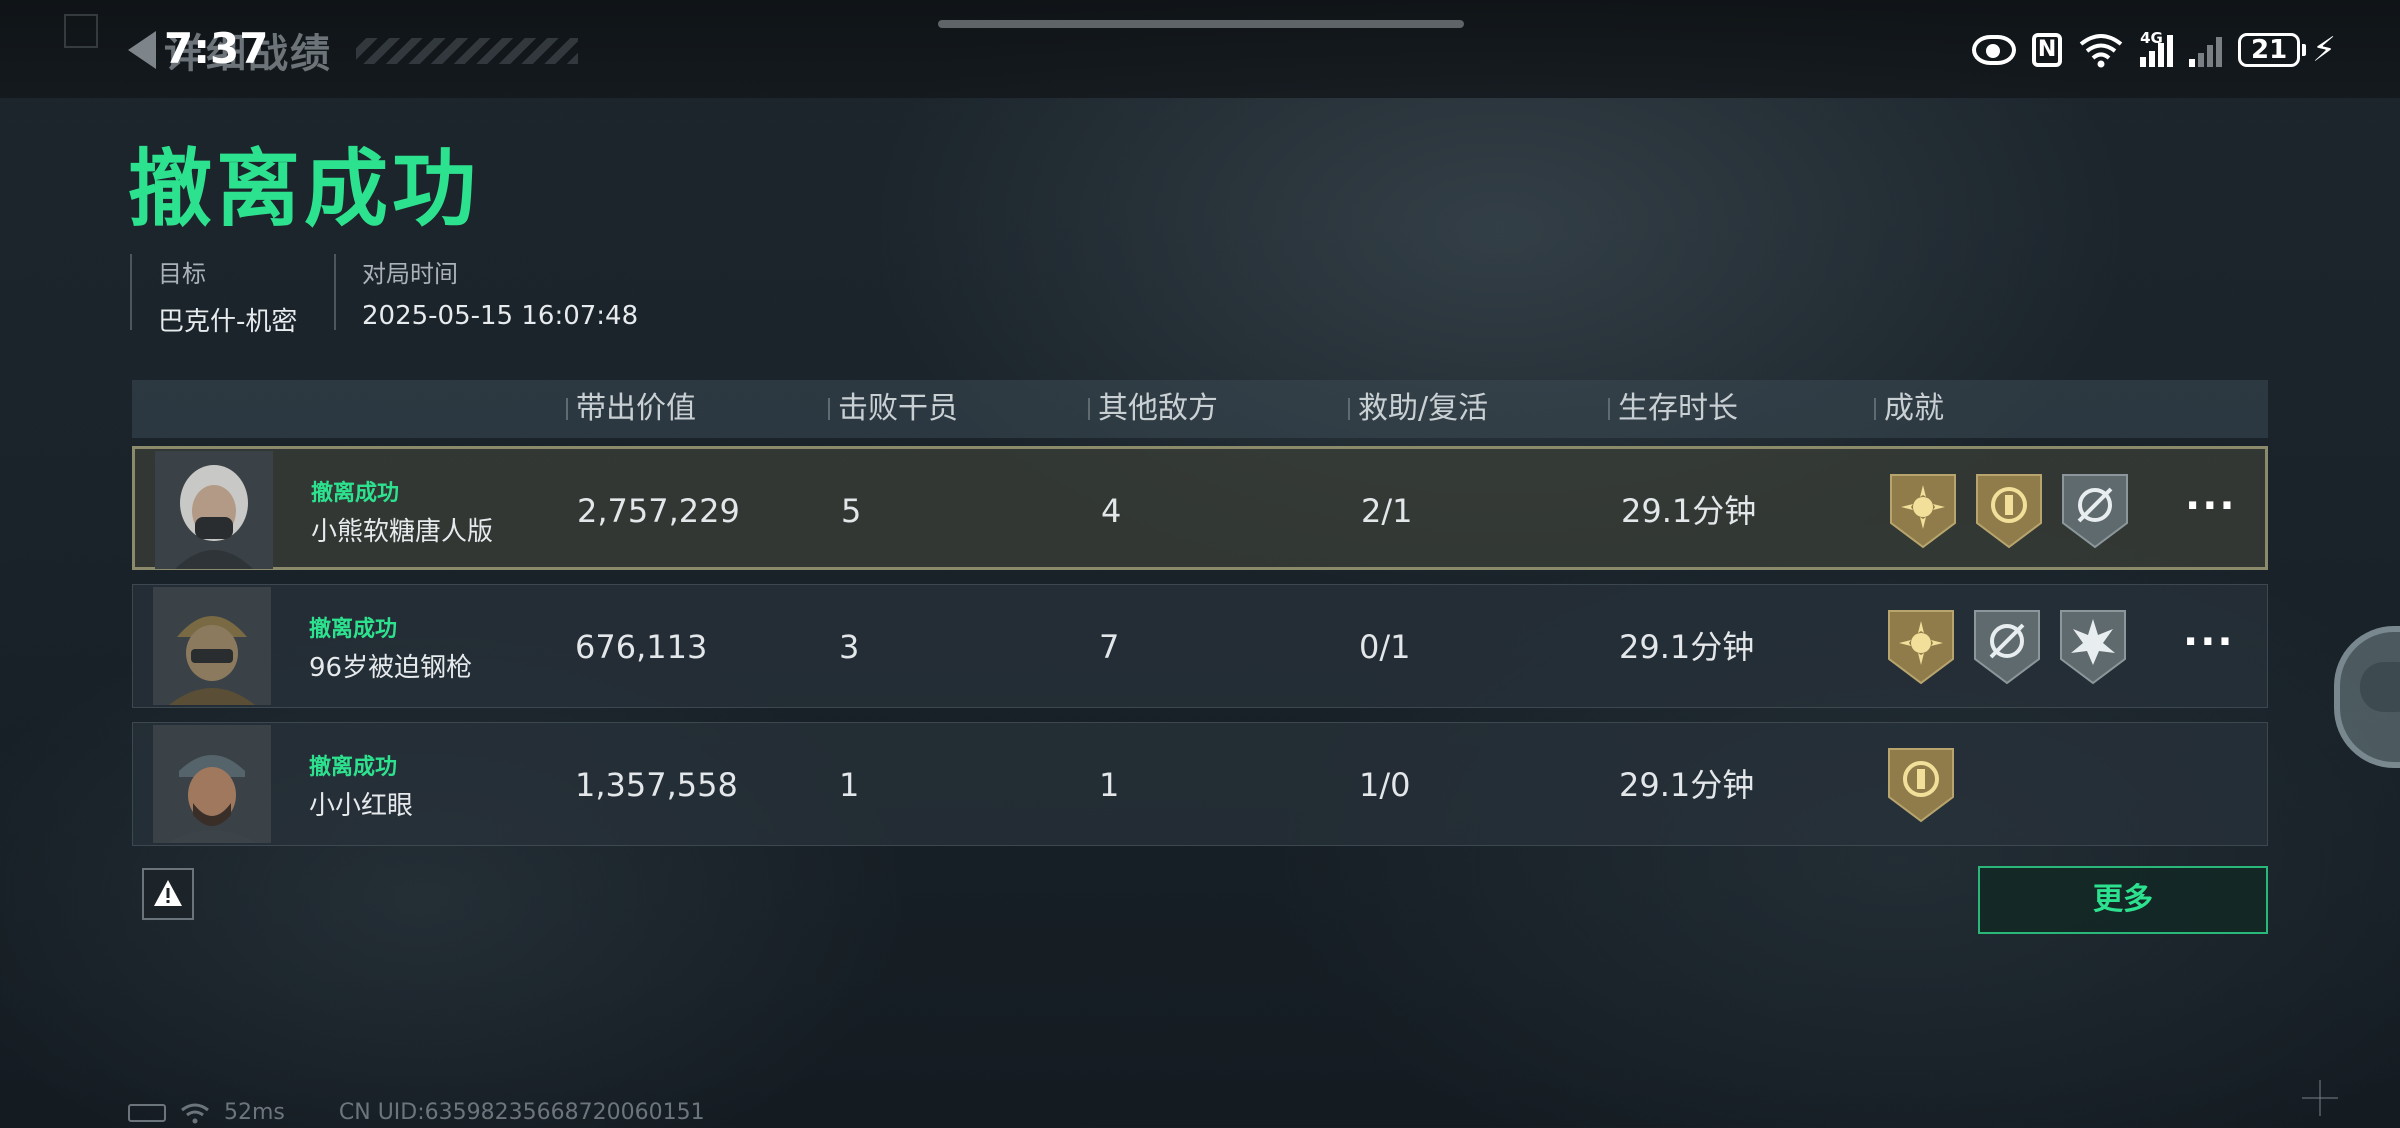 The image size is (2400, 1128). What do you see at coordinates (2123, 900) in the screenshot?
I see `more-button: 更多` at bounding box center [2123, 900].